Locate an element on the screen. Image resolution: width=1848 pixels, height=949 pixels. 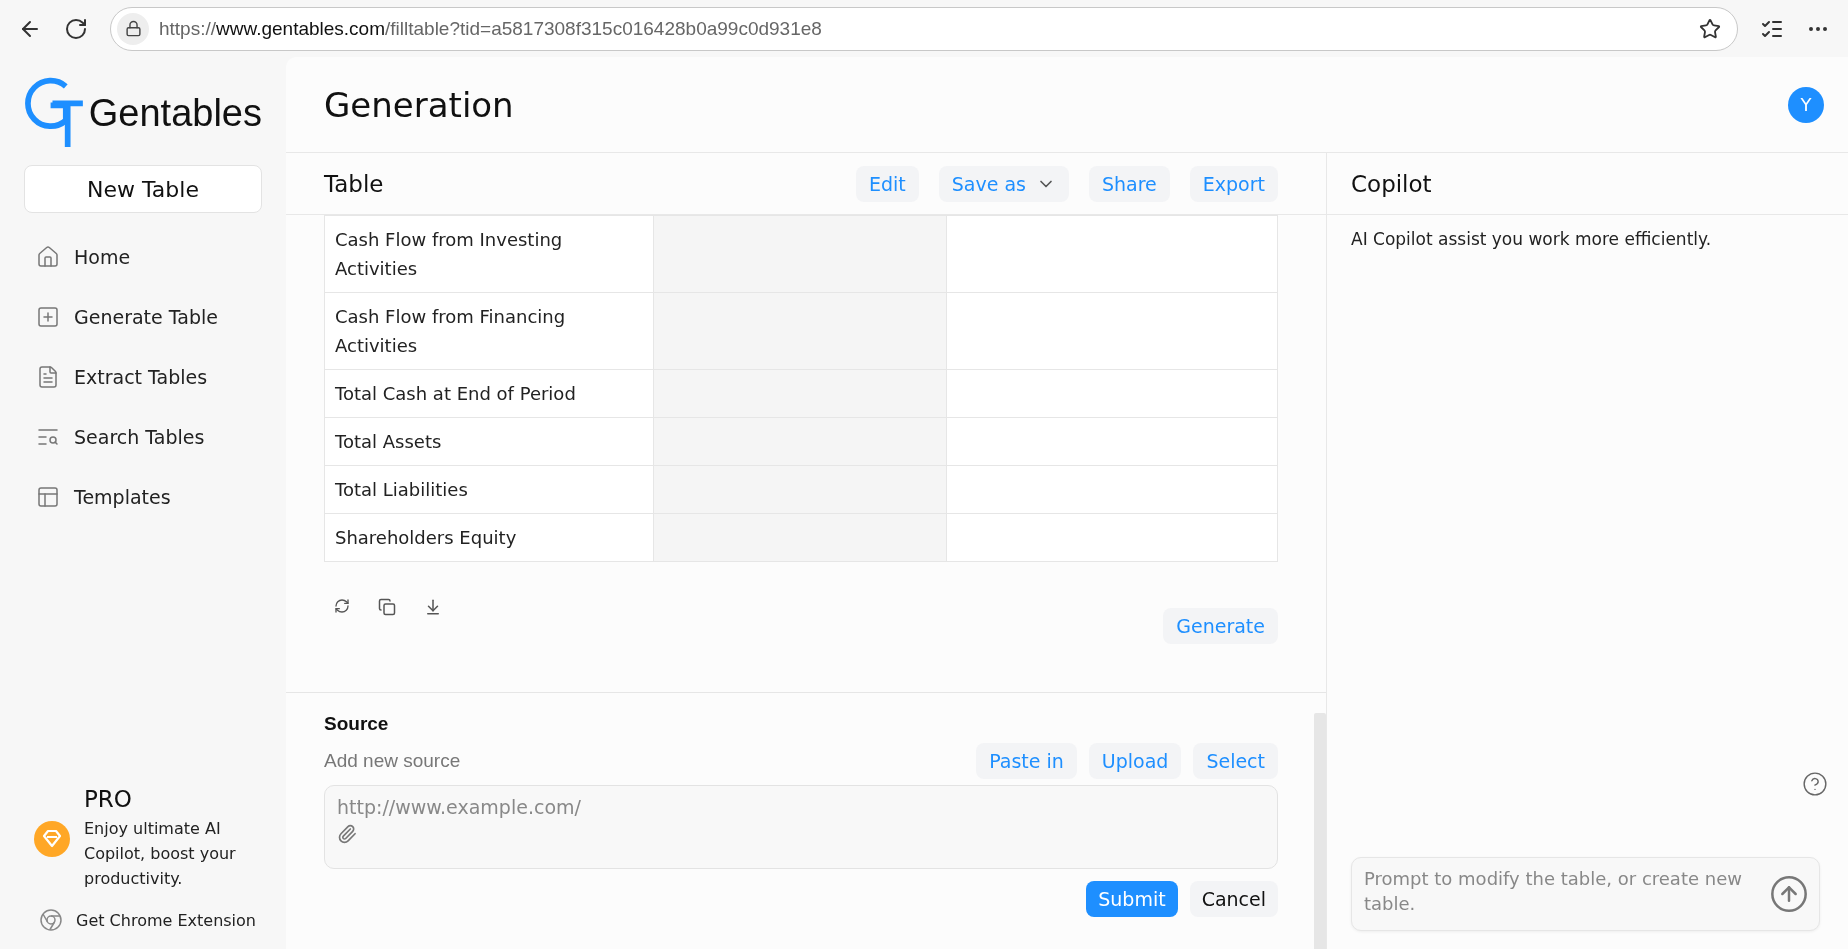
nav-item: Search Tables is located at coordinates (143, 437).